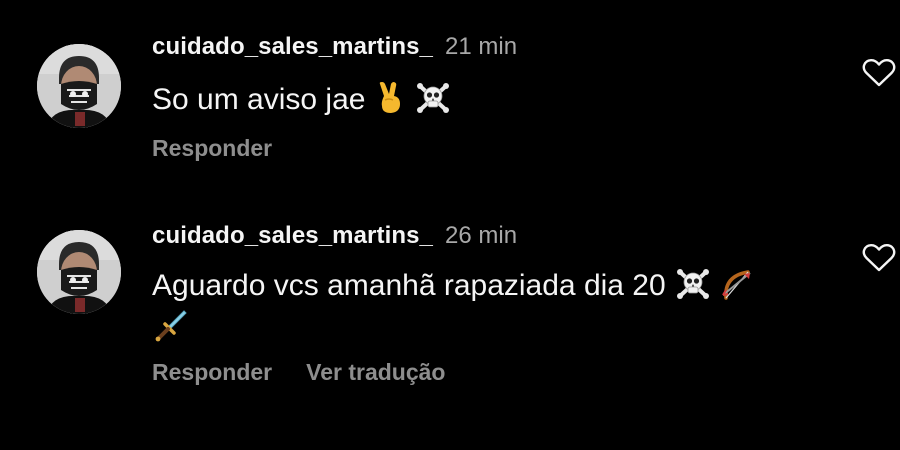  I want to click on timestamp: 26 min, so click(481, 235).